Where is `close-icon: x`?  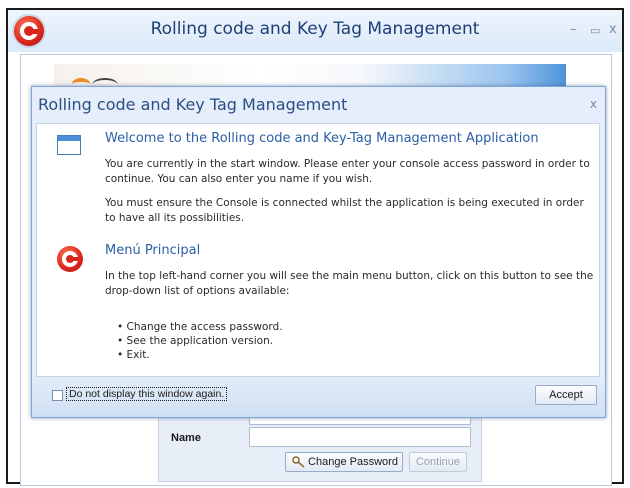 close-icon: x is located at coordinates (613, 29).